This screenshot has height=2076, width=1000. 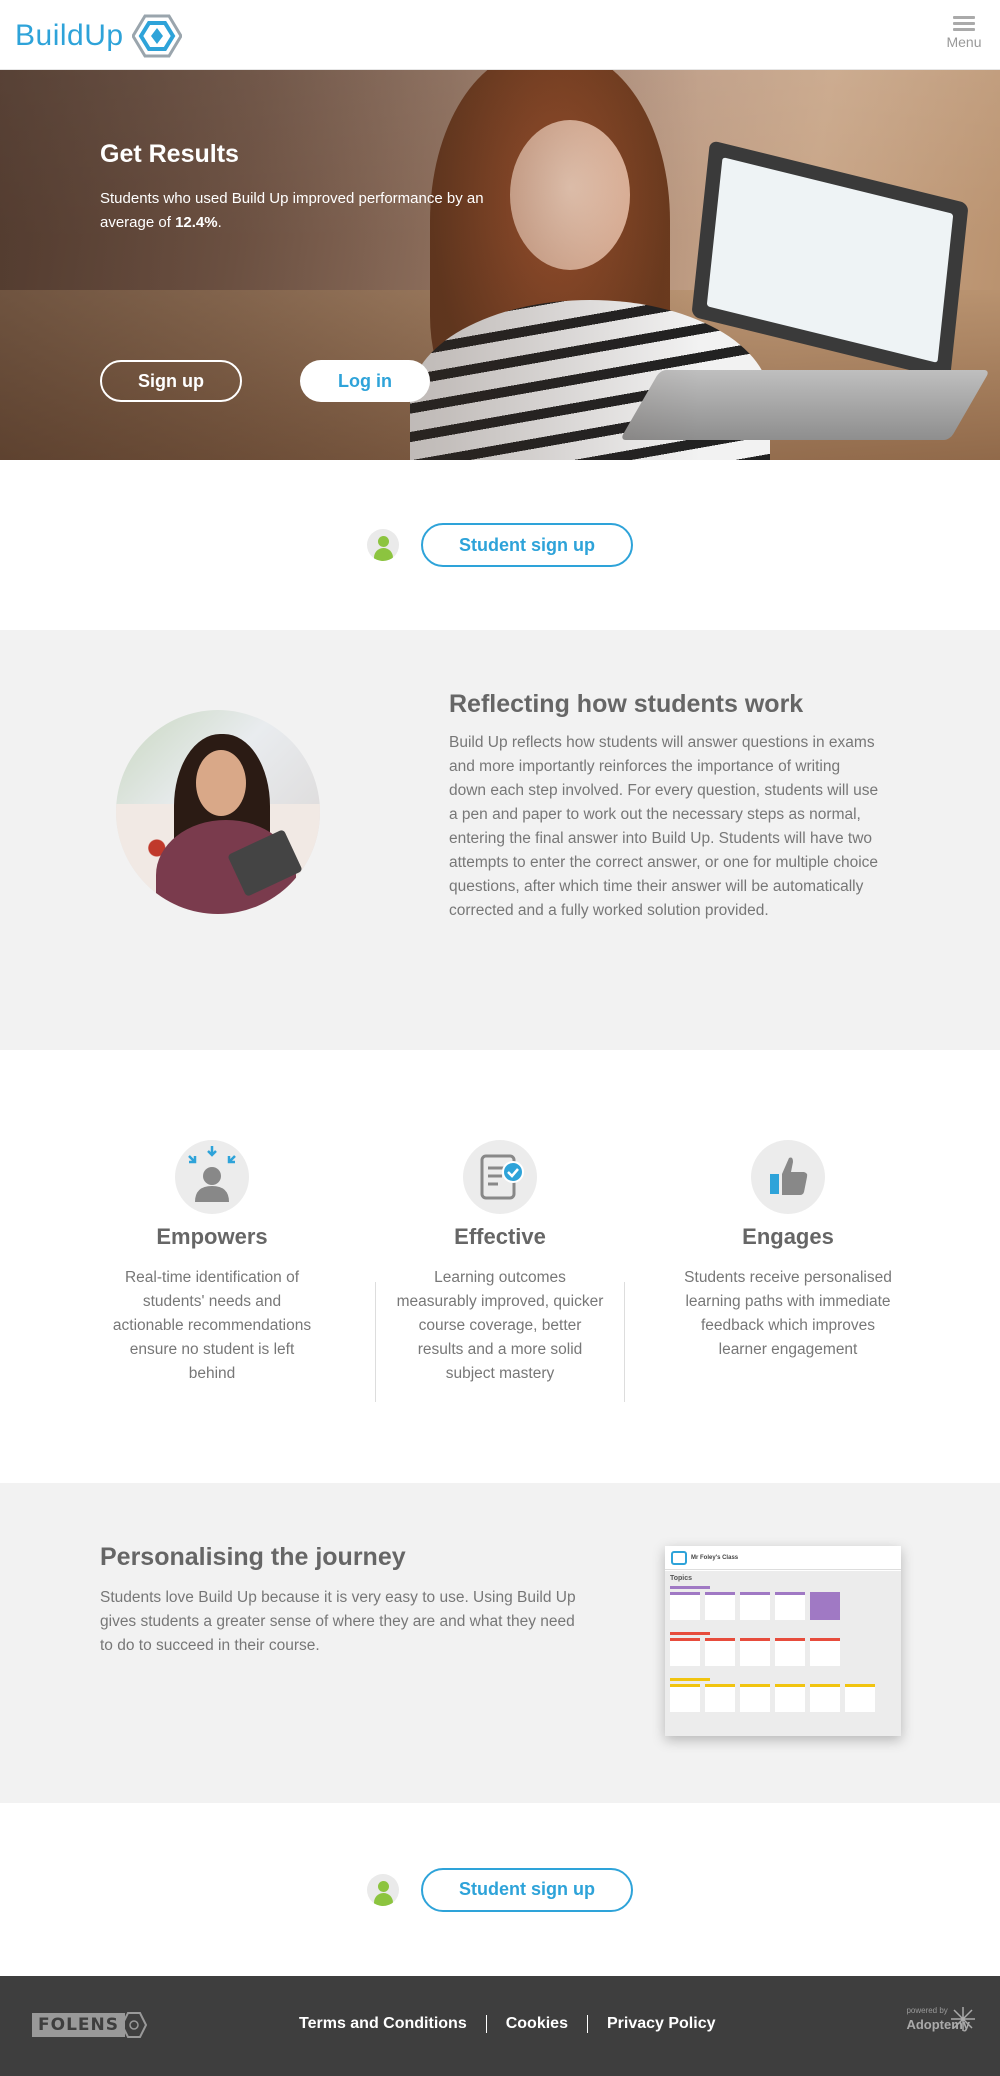 What do you see at coordinates (69, 35) in the screenshot?
I see `logo-text: BuildUp` at bounding box center [69, 35].